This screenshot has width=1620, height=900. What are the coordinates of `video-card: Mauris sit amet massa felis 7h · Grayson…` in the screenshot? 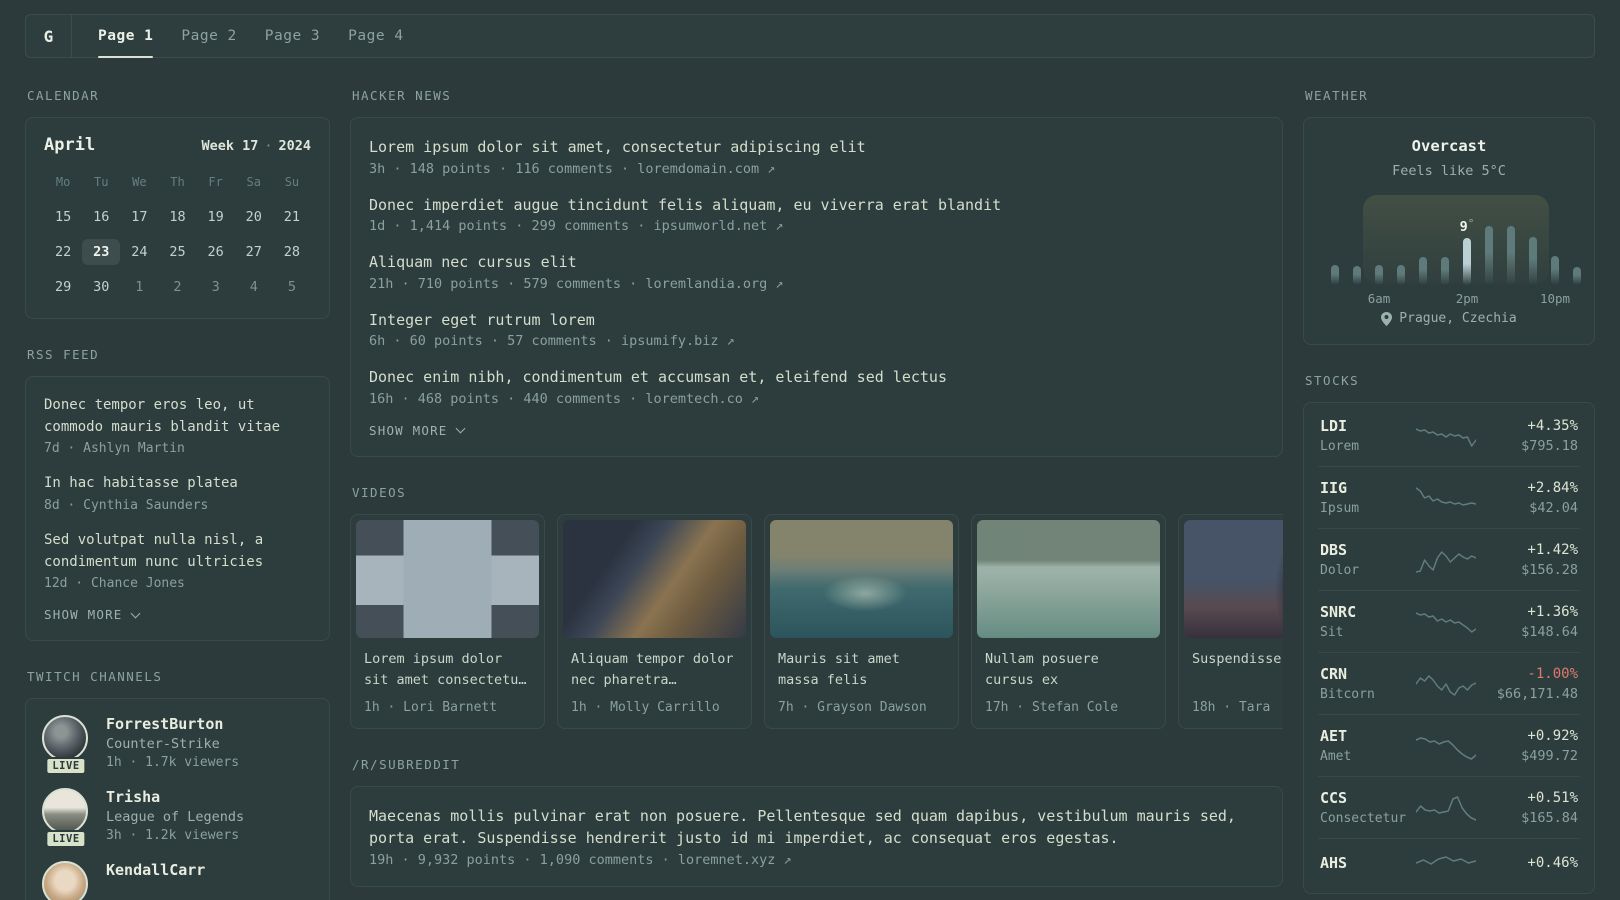 It's located at (861, 621).